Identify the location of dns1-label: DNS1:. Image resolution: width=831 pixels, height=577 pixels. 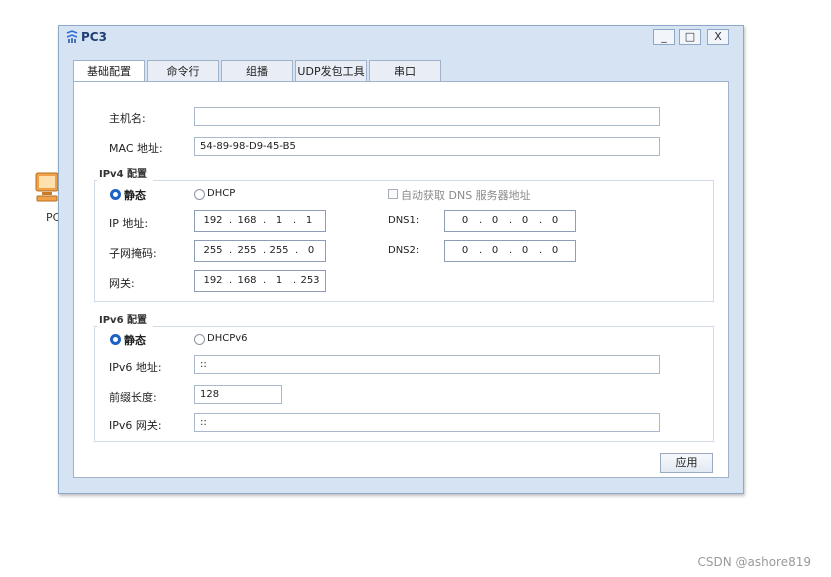
(404, 220).